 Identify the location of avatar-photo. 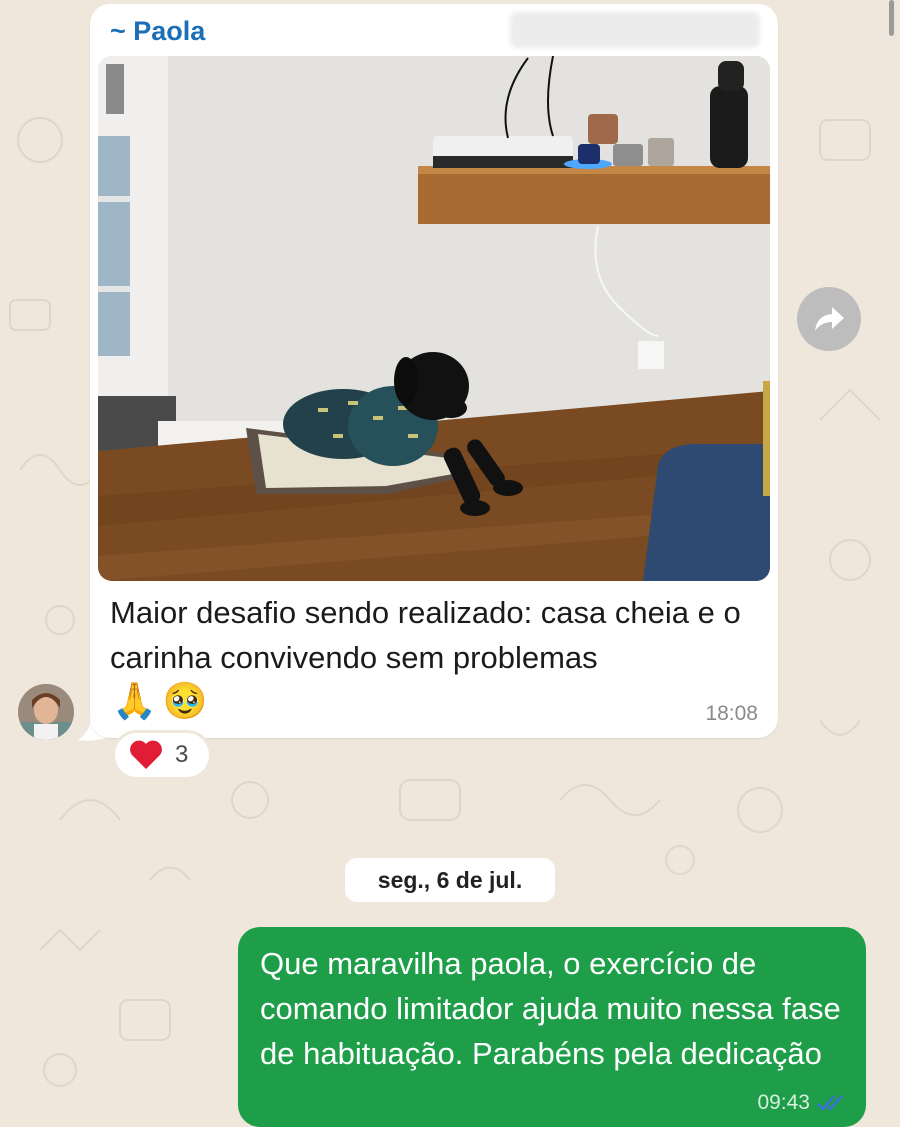
(46, 712).